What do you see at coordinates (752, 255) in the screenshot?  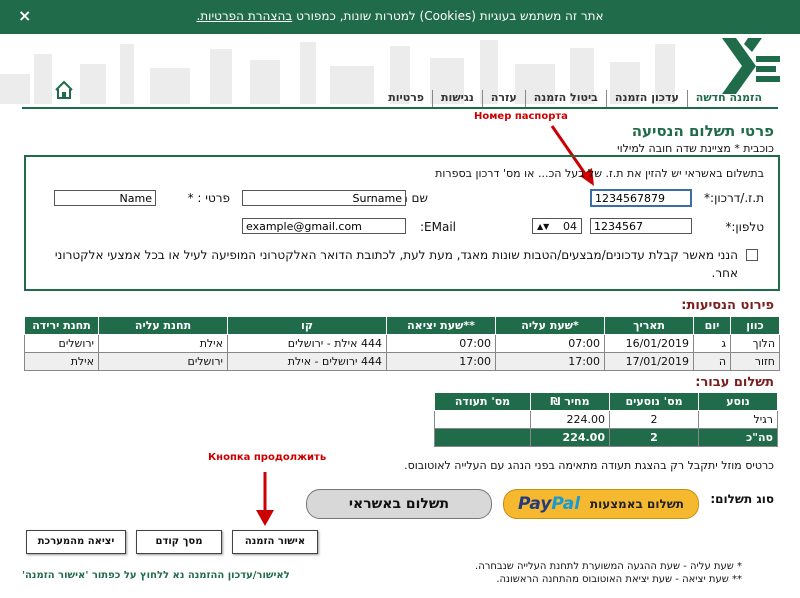 I see `consent-checkbox` at bounding box center [752, 255].